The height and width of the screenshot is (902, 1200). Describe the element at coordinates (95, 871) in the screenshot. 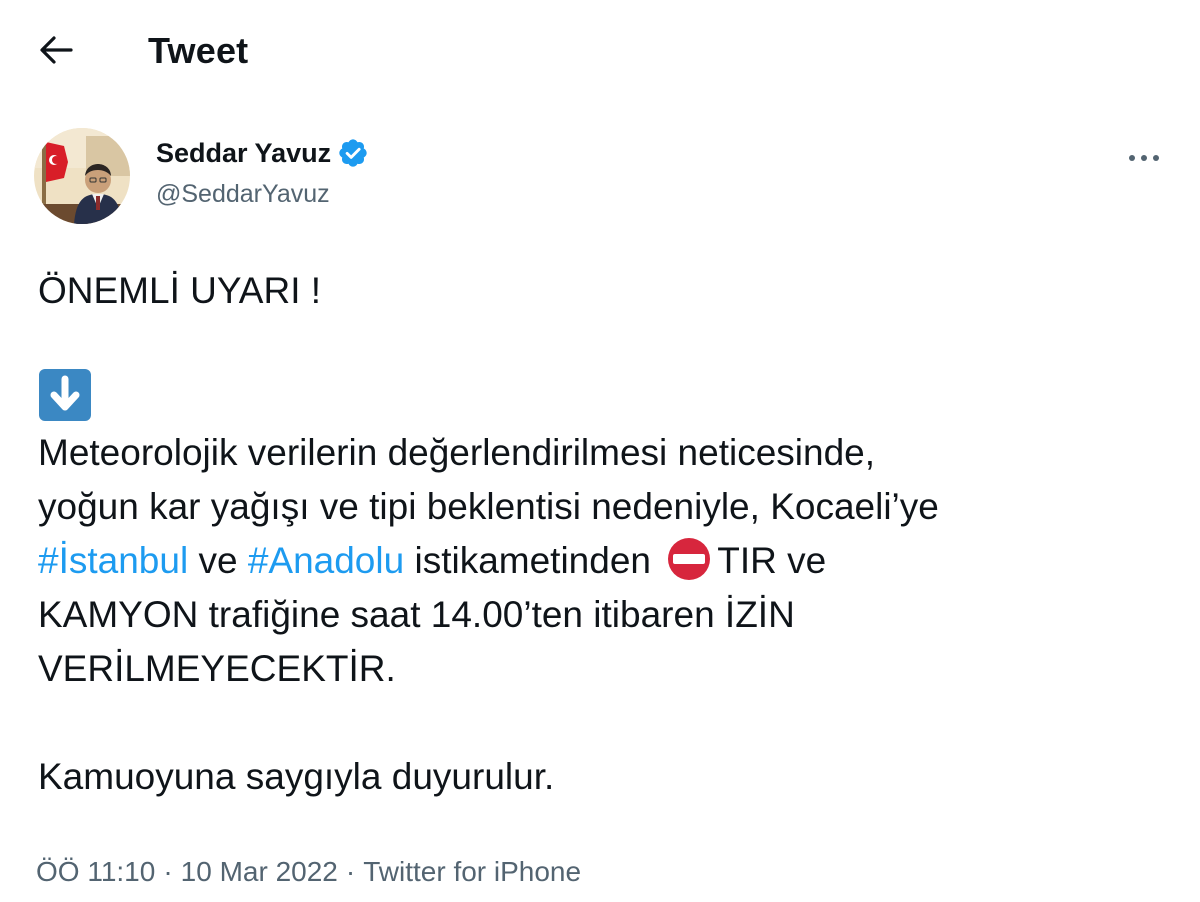

I see `tweet-time: ÖÖ 11:10` at that location.